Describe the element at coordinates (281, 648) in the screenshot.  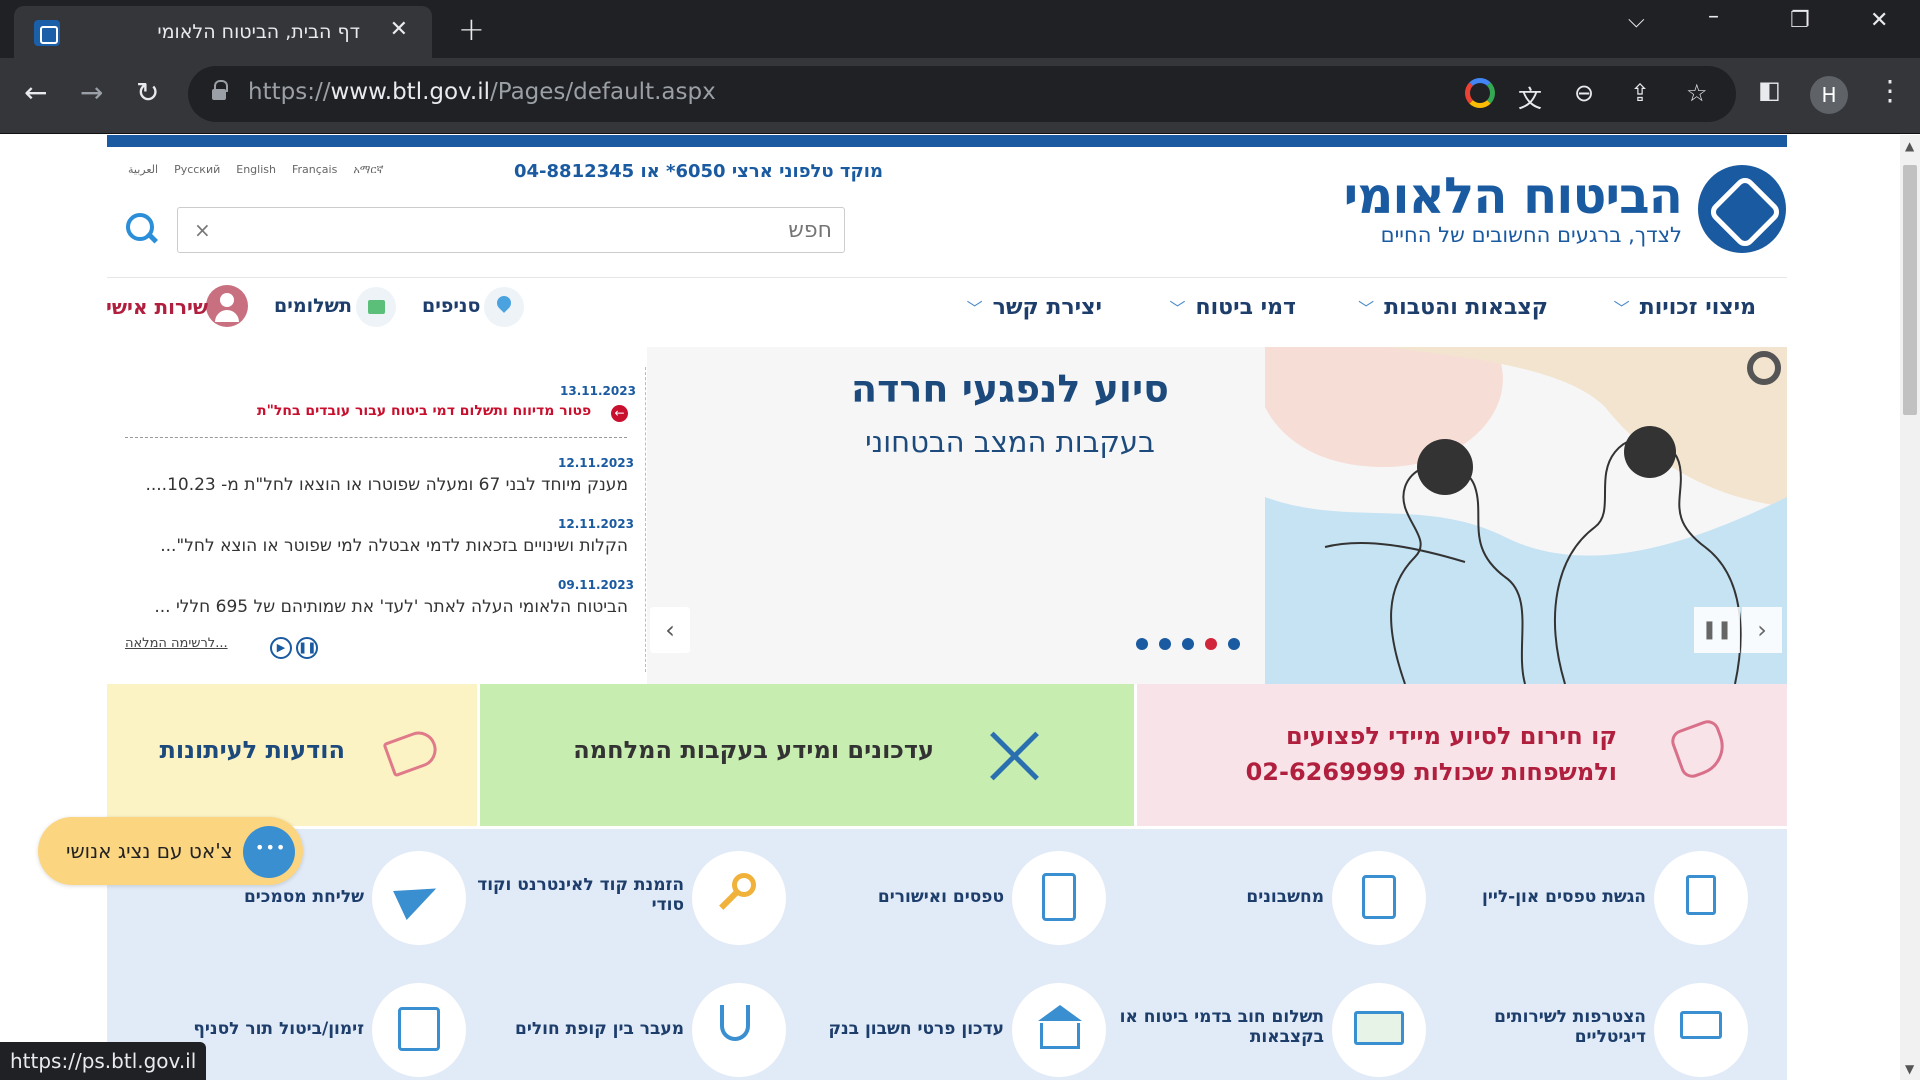
I see `news-play-icon: ▶` at that location.